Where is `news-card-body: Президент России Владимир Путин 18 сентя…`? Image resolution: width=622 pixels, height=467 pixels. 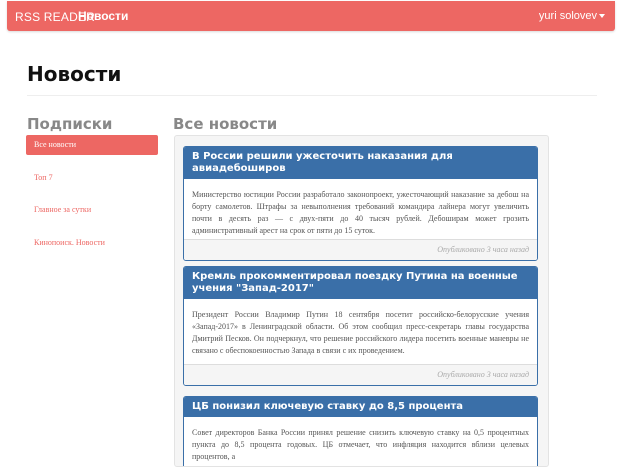
news-card-body: Президент России Владимир Путин 18 сентя… is located at coordinates (360, 332).